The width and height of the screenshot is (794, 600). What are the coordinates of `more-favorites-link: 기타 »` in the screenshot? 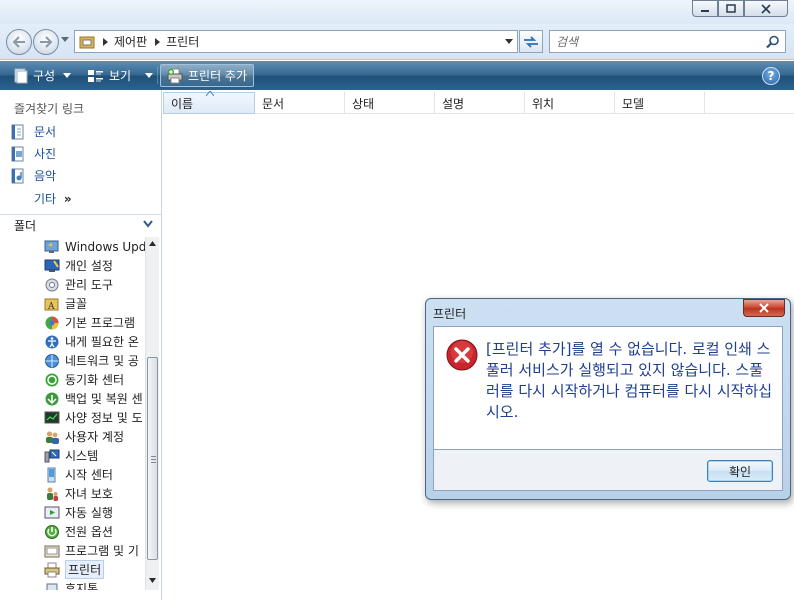 It's located at (53, 198).